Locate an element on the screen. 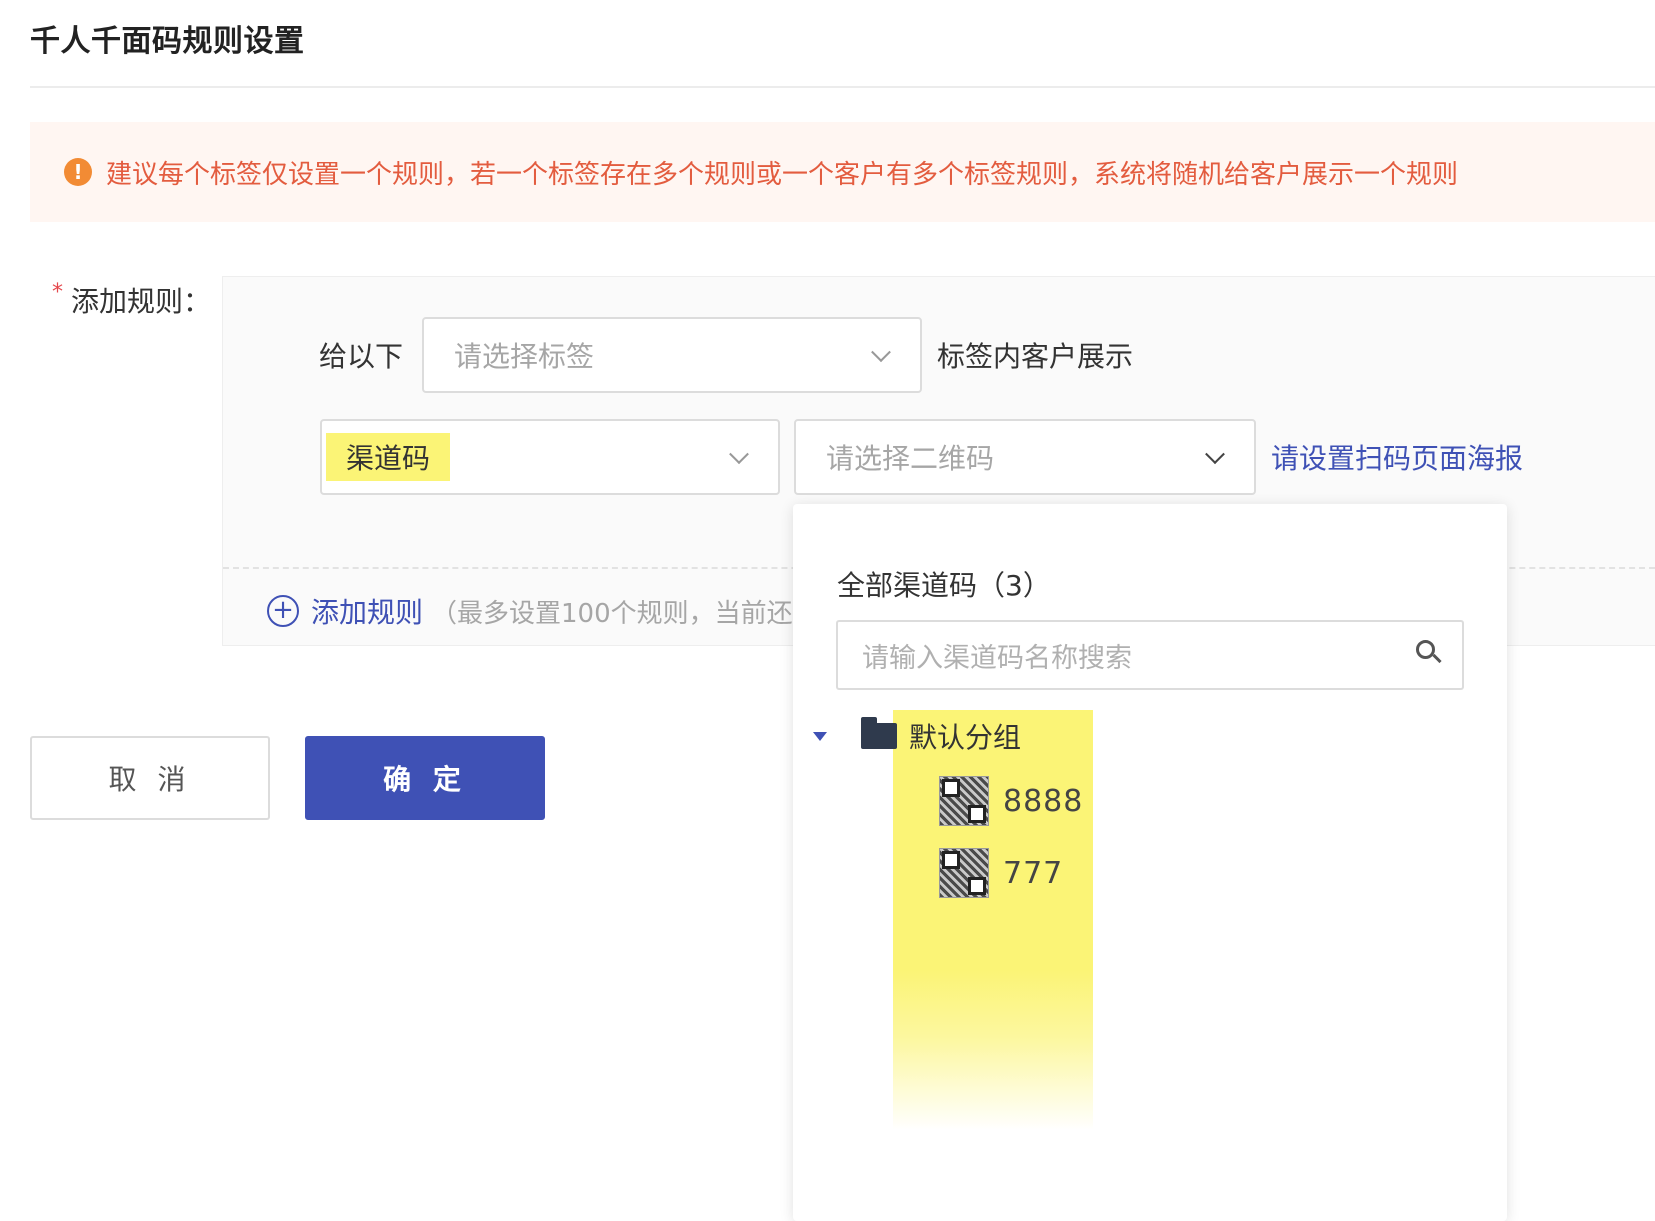  rule-suffix-label: 标签内客户展示 is located at coordinates (1035, 356).